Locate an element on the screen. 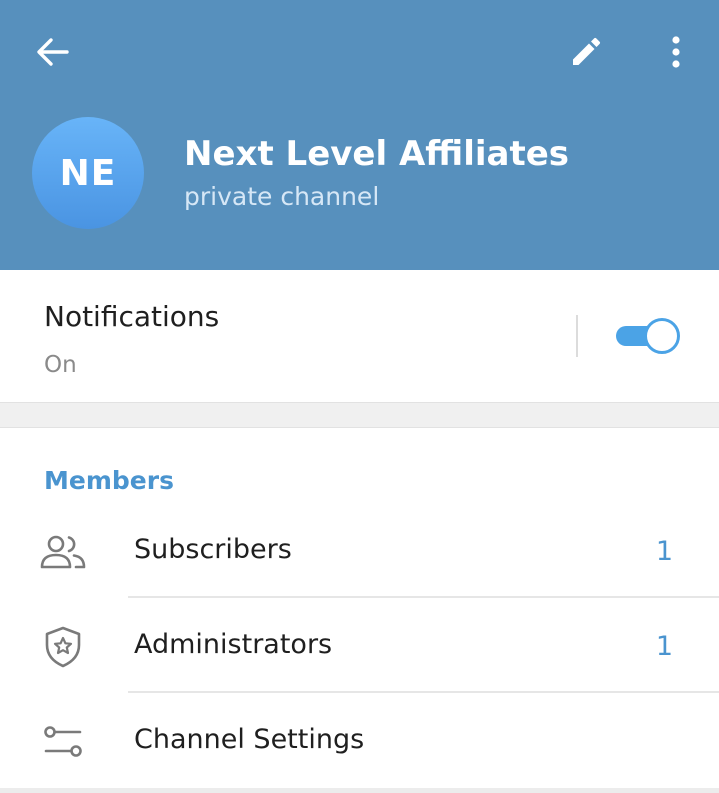 Image resolution: width=719 pixels, height=793 pixels. channel-settings-row: Channel Settings is located at coordinates (359, 741).